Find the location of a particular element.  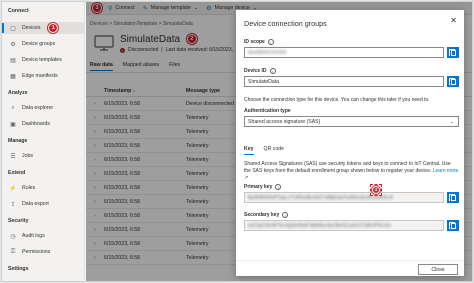

label-text: Device ID is located at coordinates (255, 71).